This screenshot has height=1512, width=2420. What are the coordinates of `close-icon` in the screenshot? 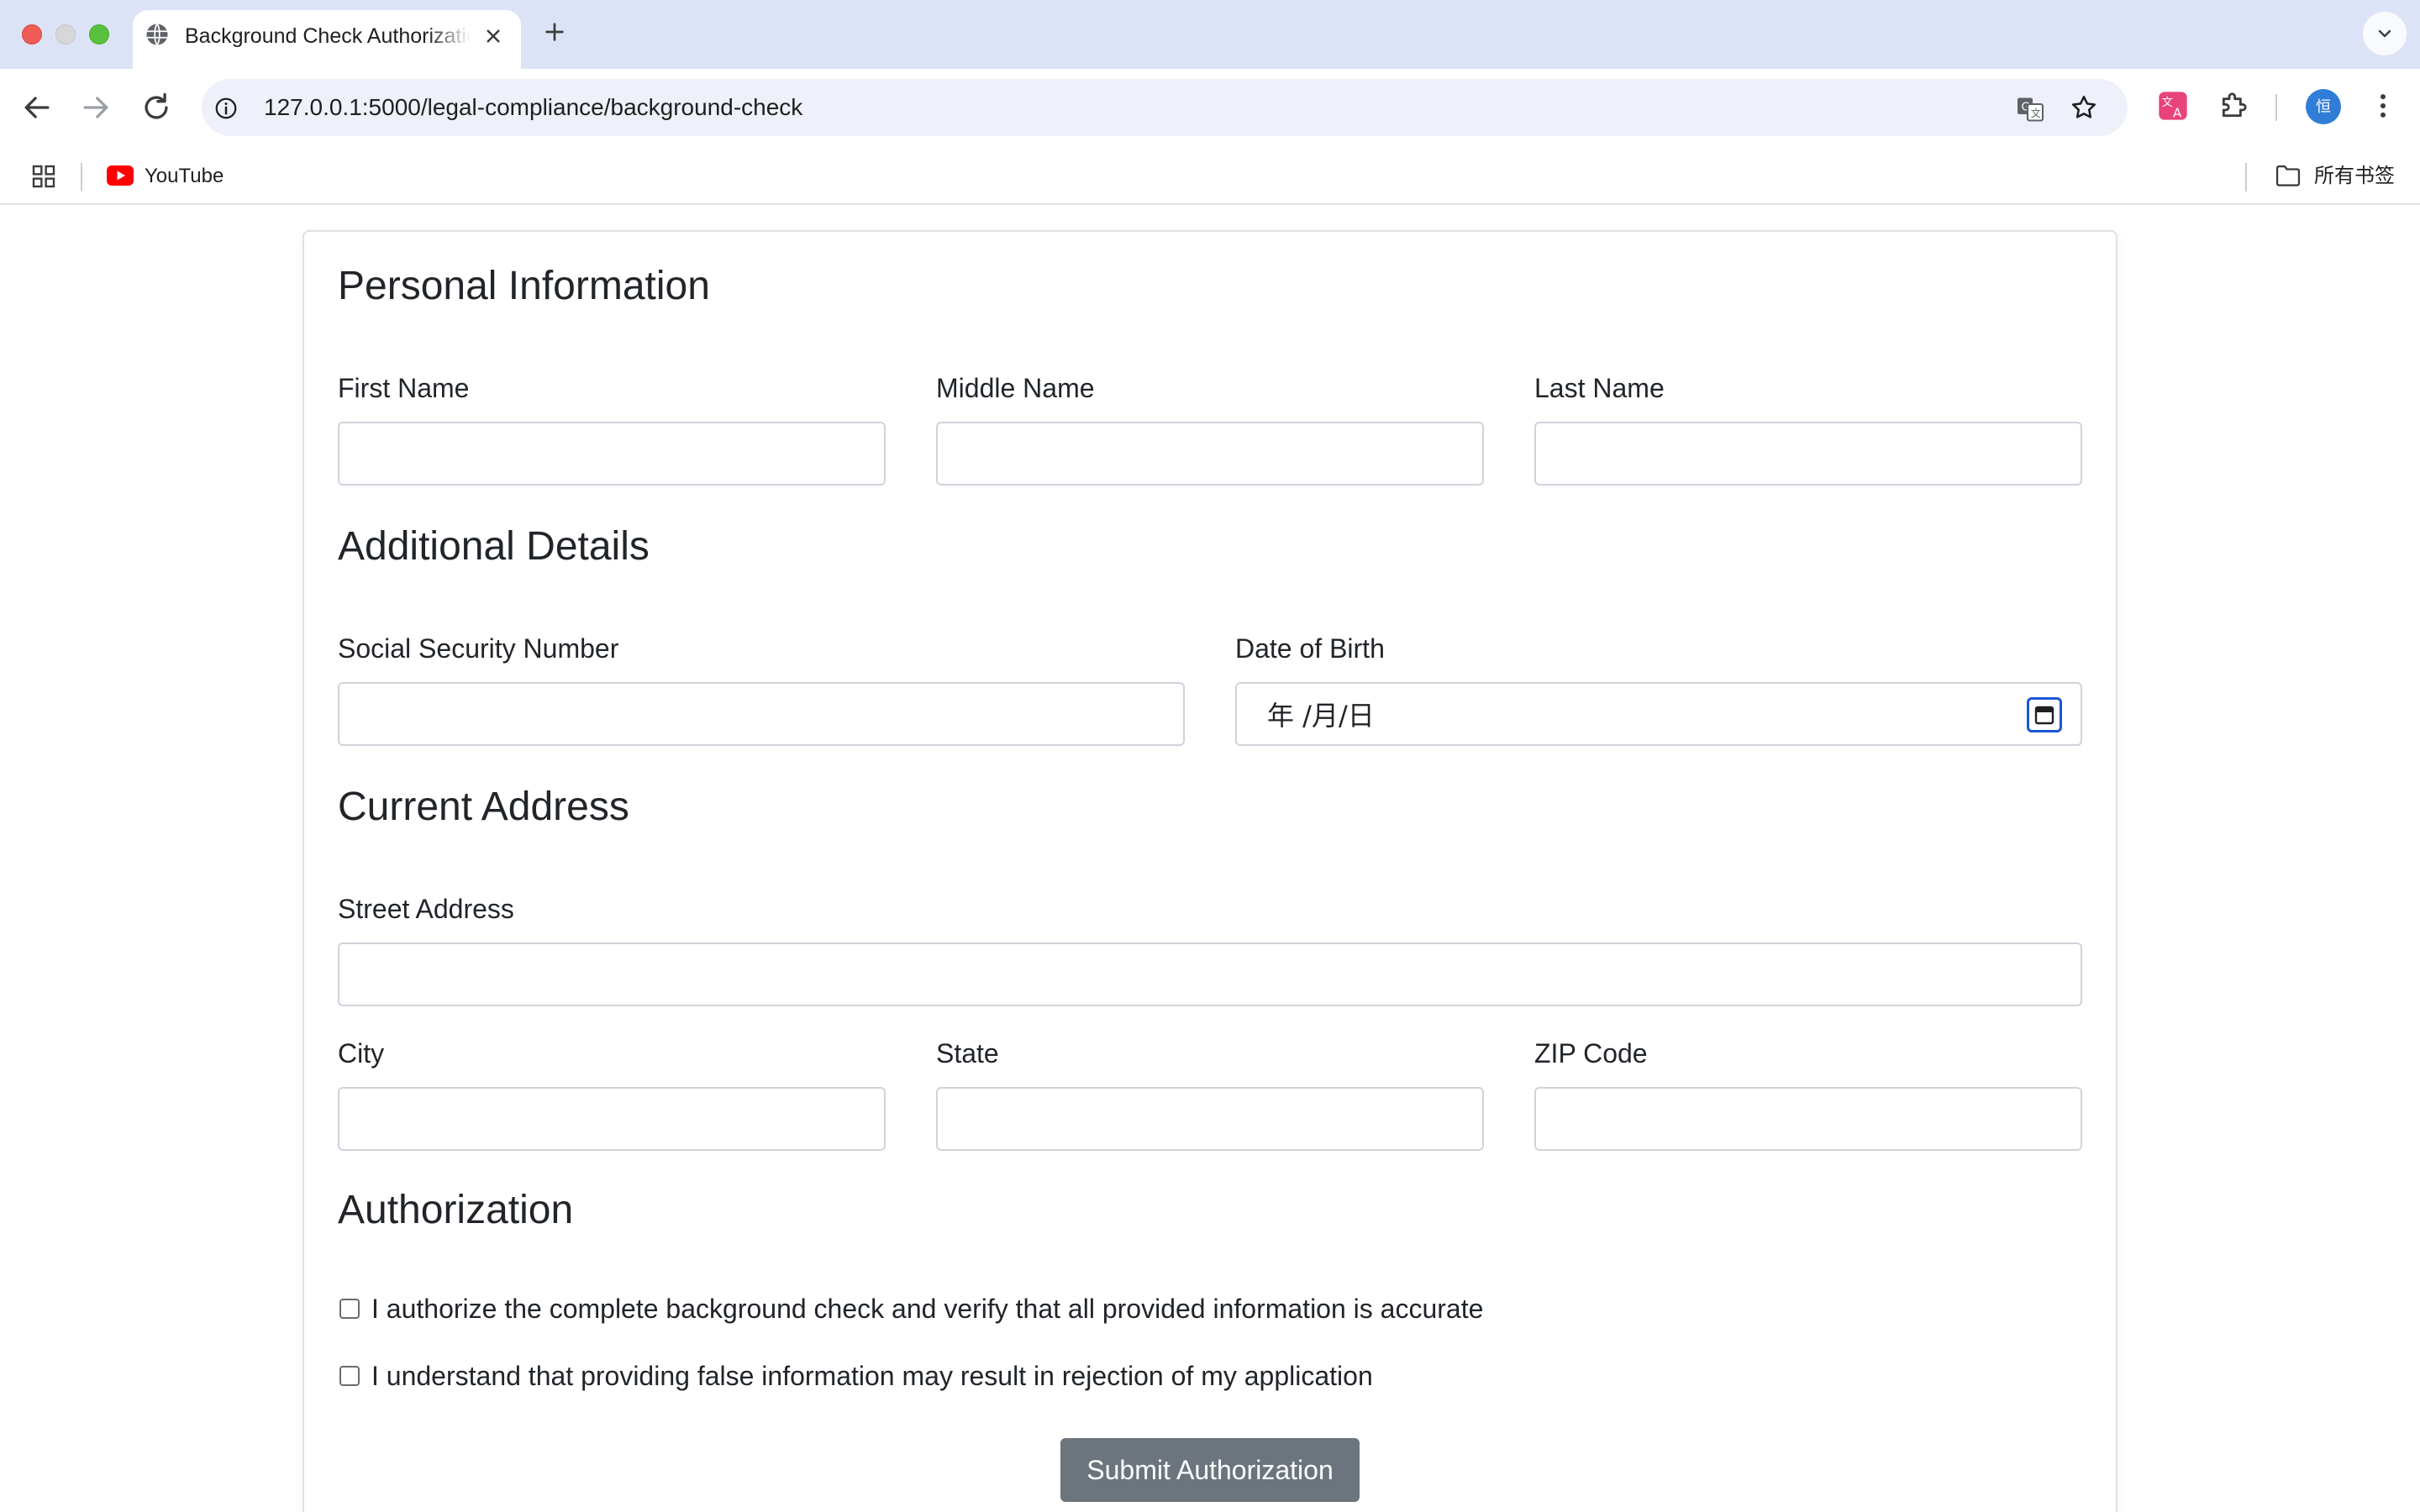 It's located at (494, 36).